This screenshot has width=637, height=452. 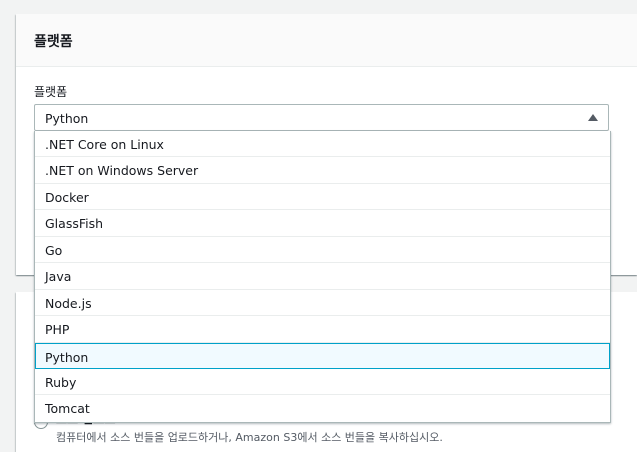 I want to click on platform-option-php: PHP, so click(x=322, y=329).